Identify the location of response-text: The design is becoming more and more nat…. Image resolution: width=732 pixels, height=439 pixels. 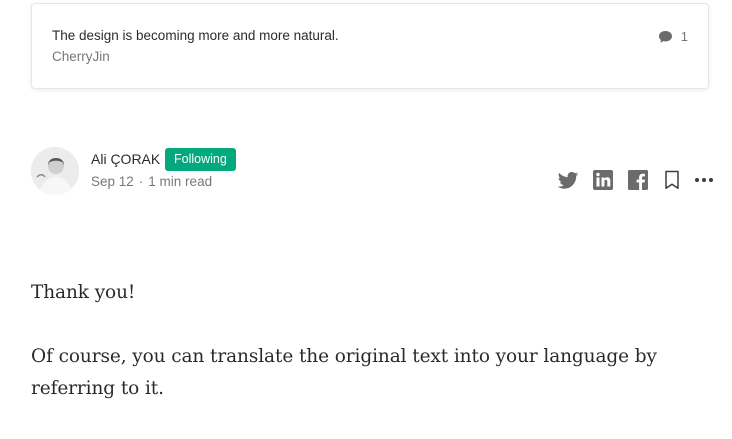
(195, 35).